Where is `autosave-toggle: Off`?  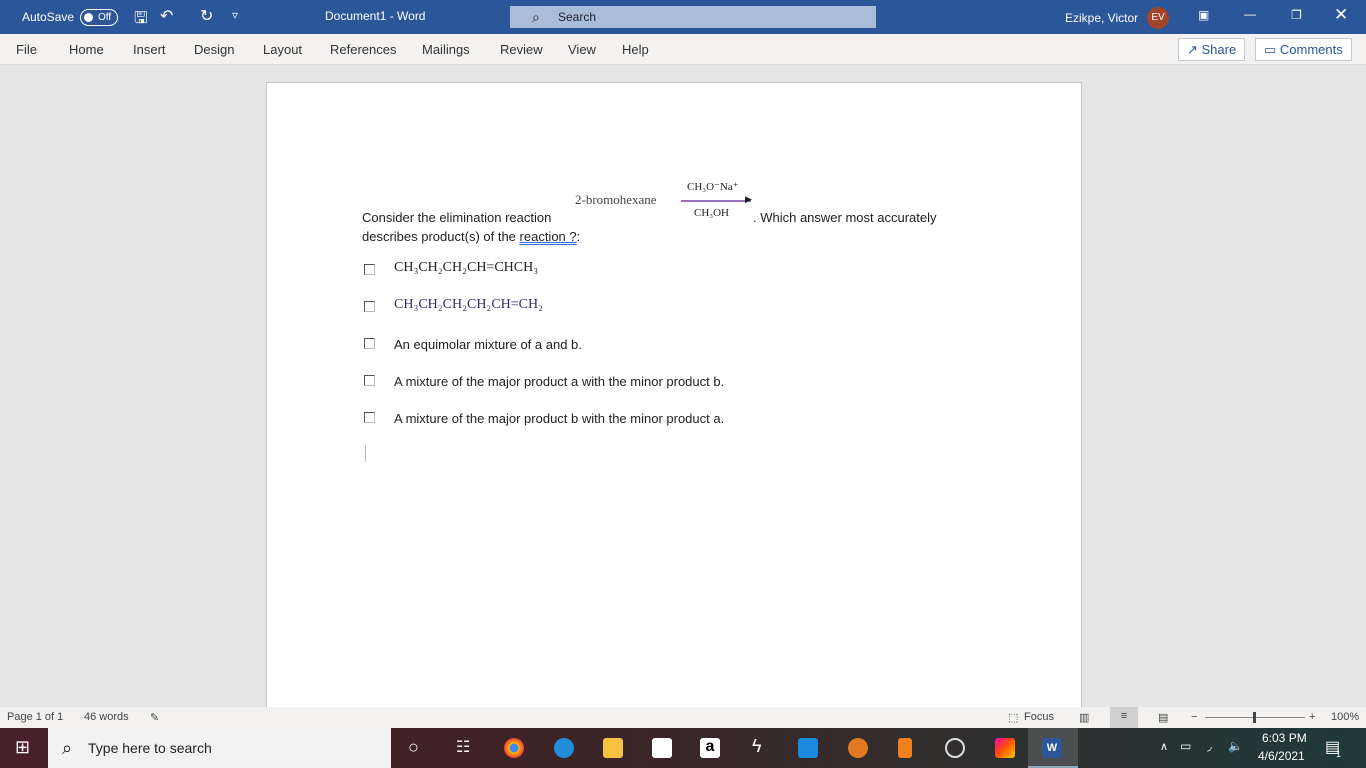 autosave-toggle: Off is located at coordinates (99, 17).